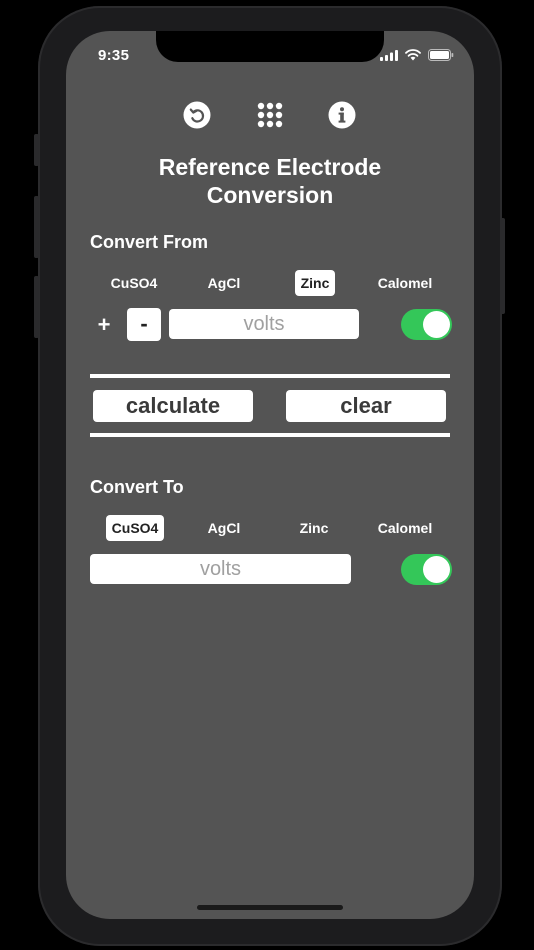 This screenshot has height=950, width=534. I want to click on status-icons, so click(417, 55).